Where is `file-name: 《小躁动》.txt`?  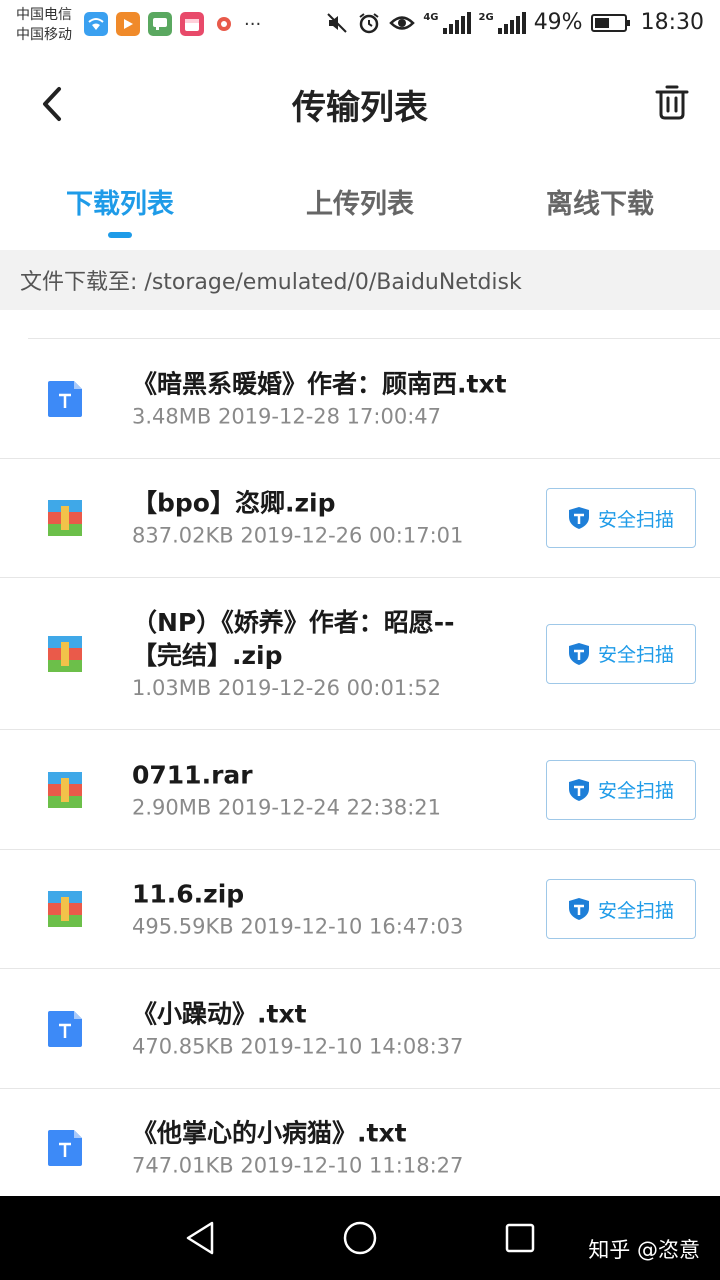
file-name: 《小躁动》.txt is located at coordinates (219, 1013).